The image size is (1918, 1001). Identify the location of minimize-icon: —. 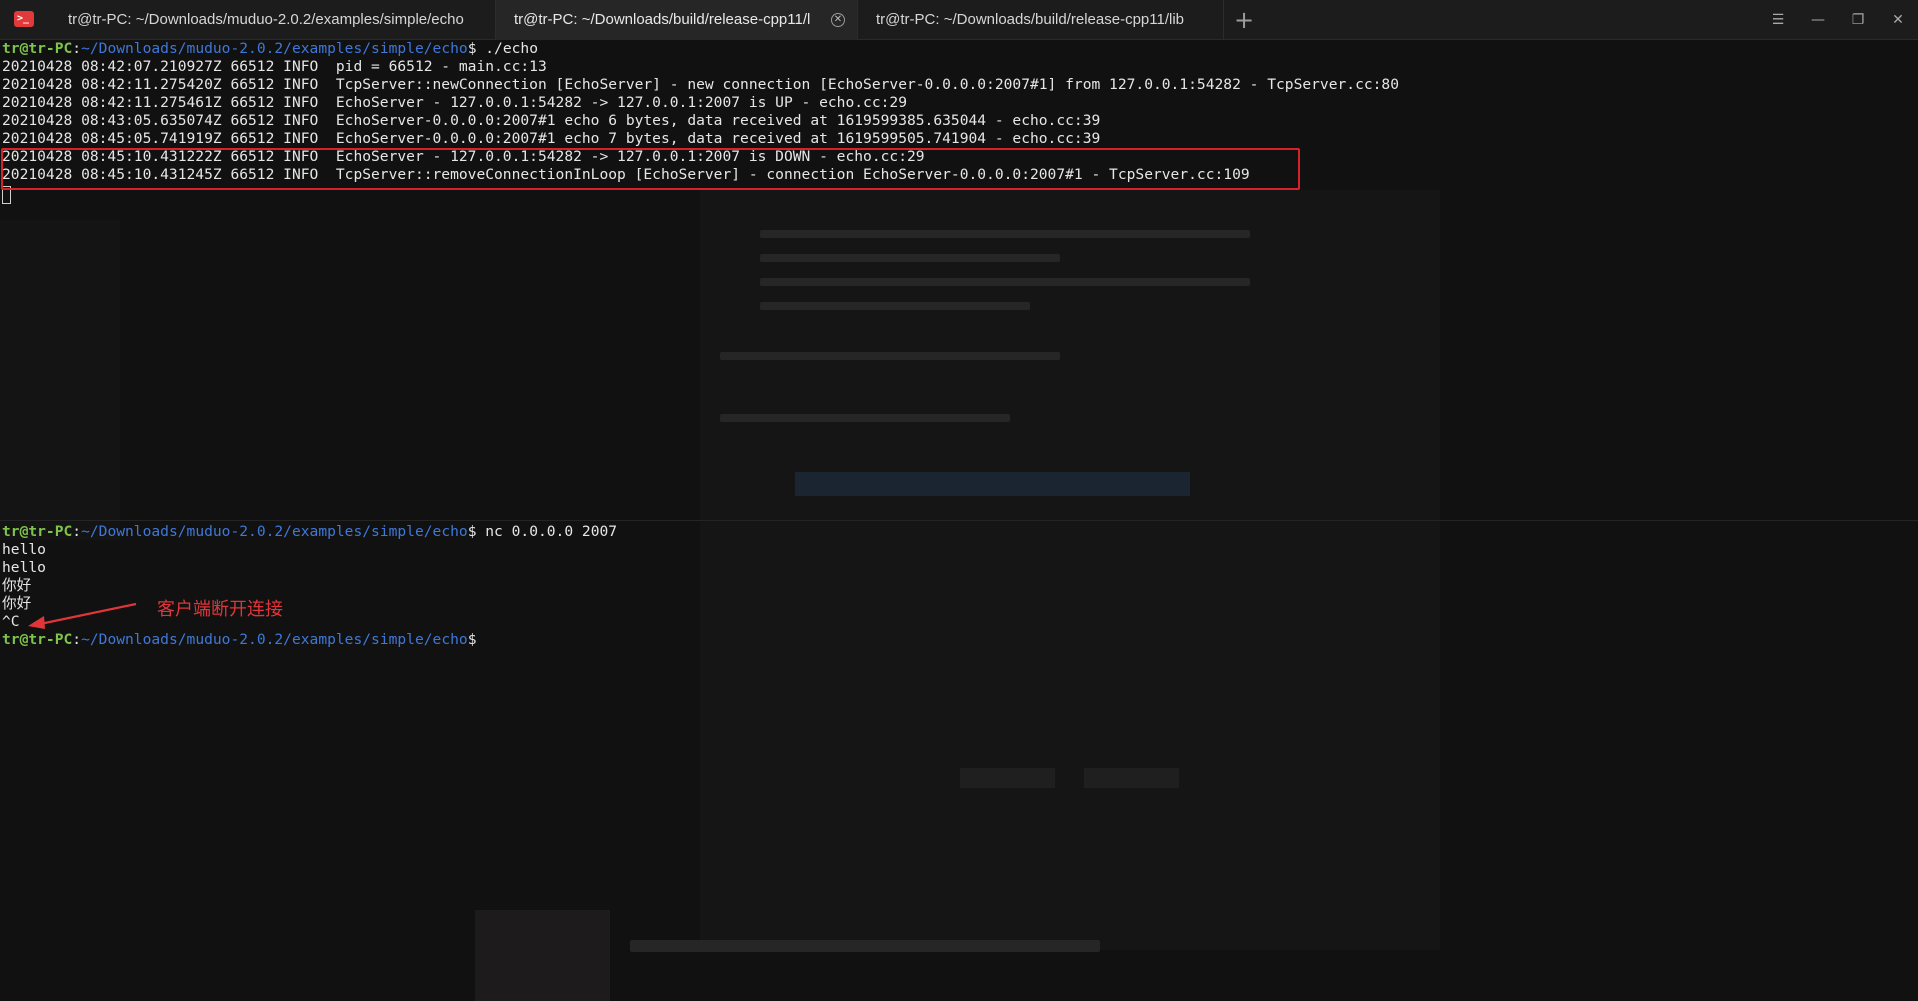
(1818, 20).